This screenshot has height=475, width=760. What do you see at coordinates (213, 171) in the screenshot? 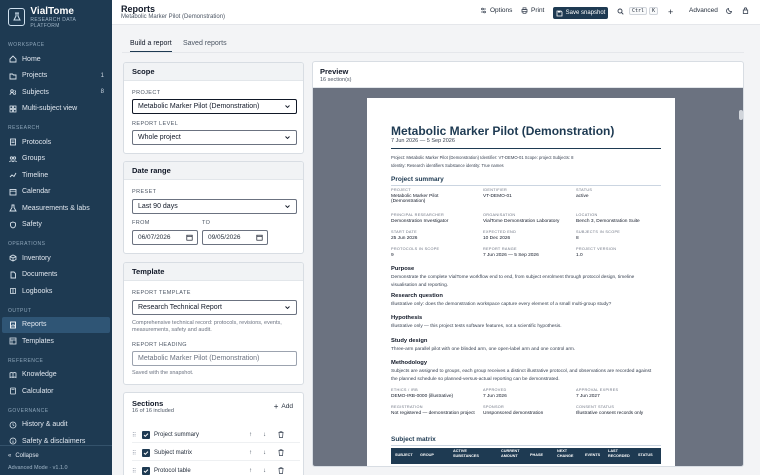
I see `date-range-heading: Date range` at bounding box center [213, 171].